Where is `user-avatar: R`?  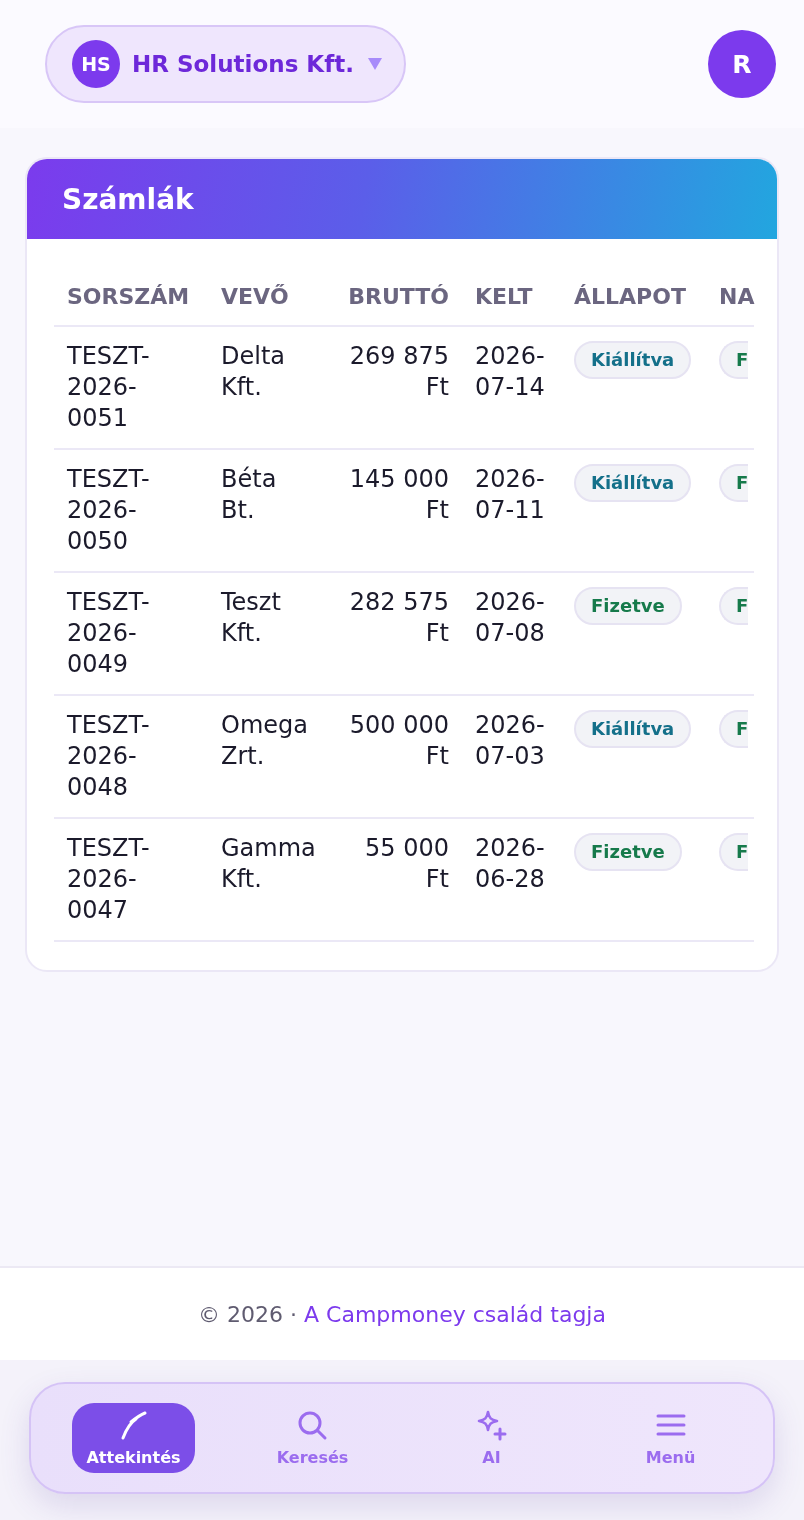
user-avatar: R is located at coordinates (742, 64).